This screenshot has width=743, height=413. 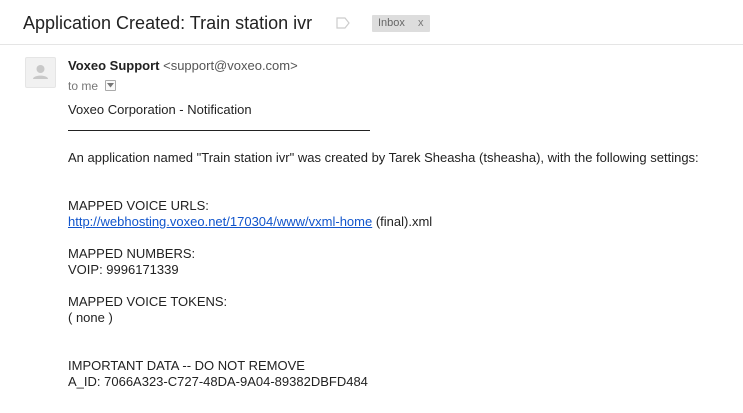 What do you see at coordinates (343, 23) in the screenshot?
I see `label-tag-icon` at bounding box center [343, 23].